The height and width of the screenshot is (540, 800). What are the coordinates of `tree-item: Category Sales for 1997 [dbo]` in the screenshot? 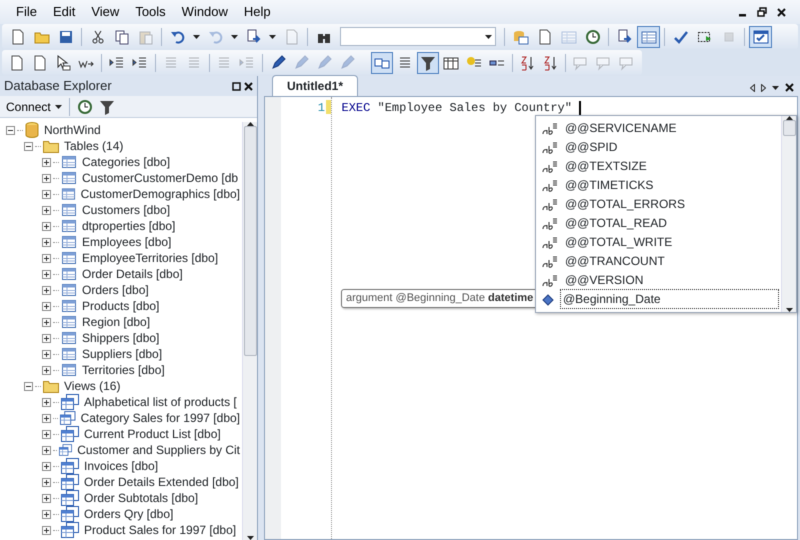 It's located at (160, 418).